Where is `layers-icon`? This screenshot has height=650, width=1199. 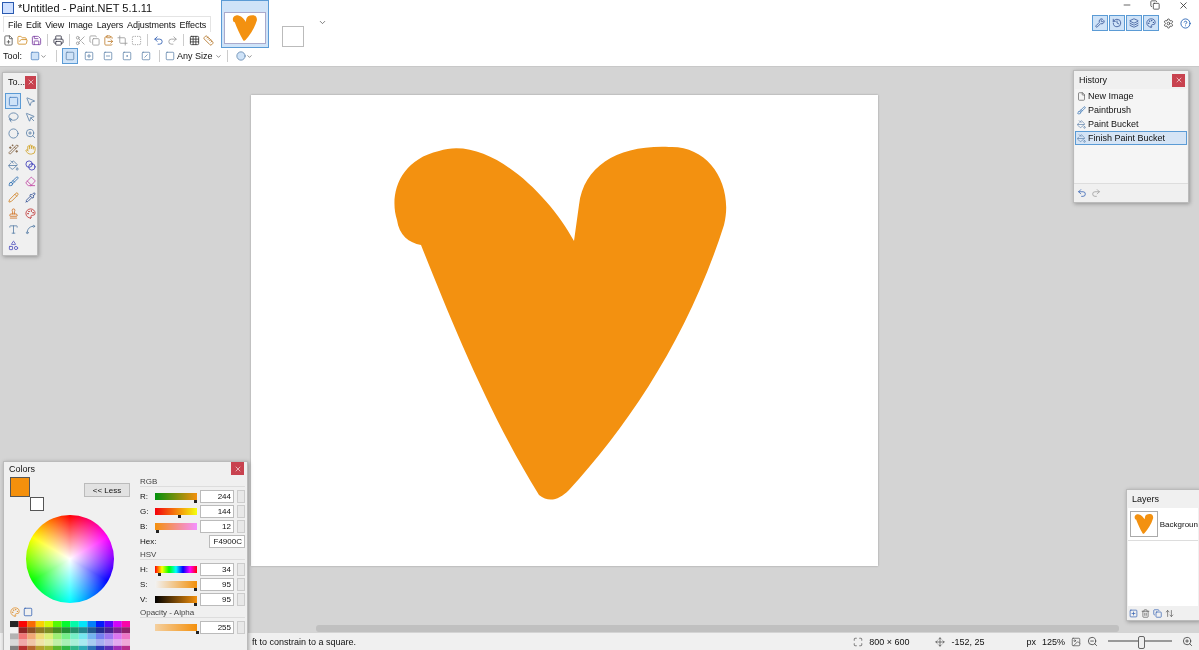 layers-icon is located at coordinates (1134, 23).